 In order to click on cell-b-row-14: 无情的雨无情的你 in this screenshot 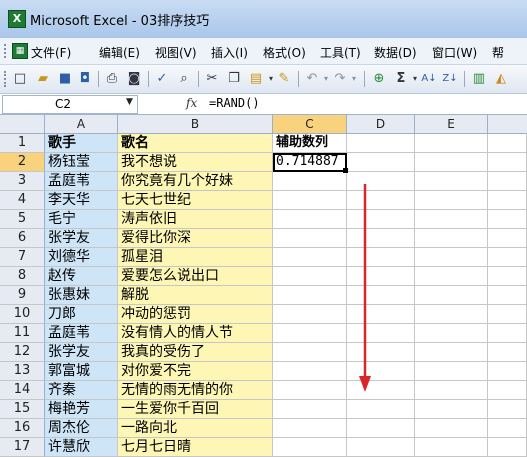, I will do `click(195, 390)`.